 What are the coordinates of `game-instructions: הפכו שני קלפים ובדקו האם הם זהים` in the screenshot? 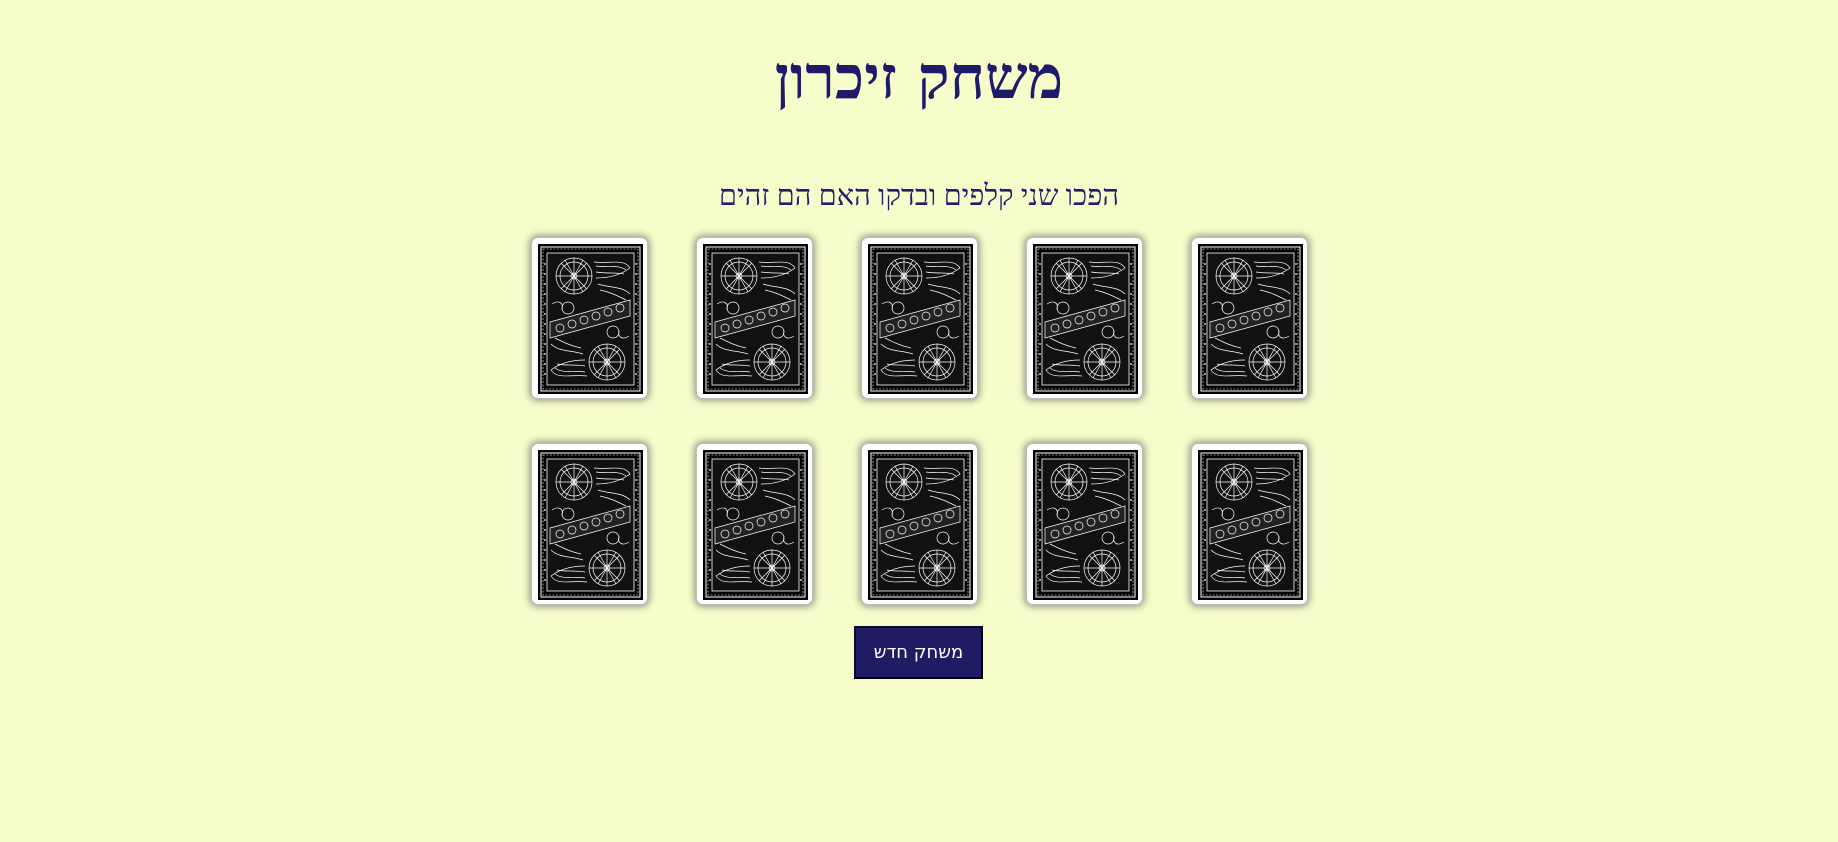 It's located at (919, 196).